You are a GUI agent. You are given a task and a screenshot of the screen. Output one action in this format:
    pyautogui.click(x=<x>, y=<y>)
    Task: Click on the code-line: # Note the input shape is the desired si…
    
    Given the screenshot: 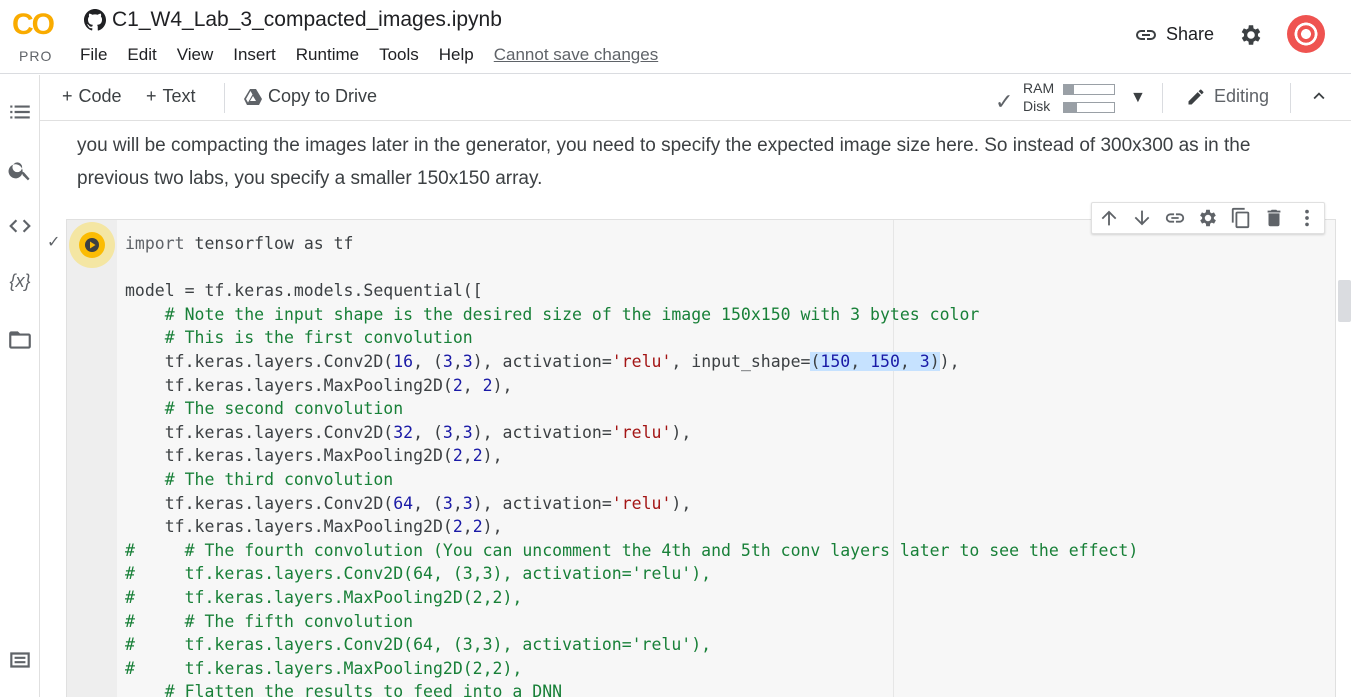 What is the action you would take?
    pyautogui.click(x=552, y=314)
    